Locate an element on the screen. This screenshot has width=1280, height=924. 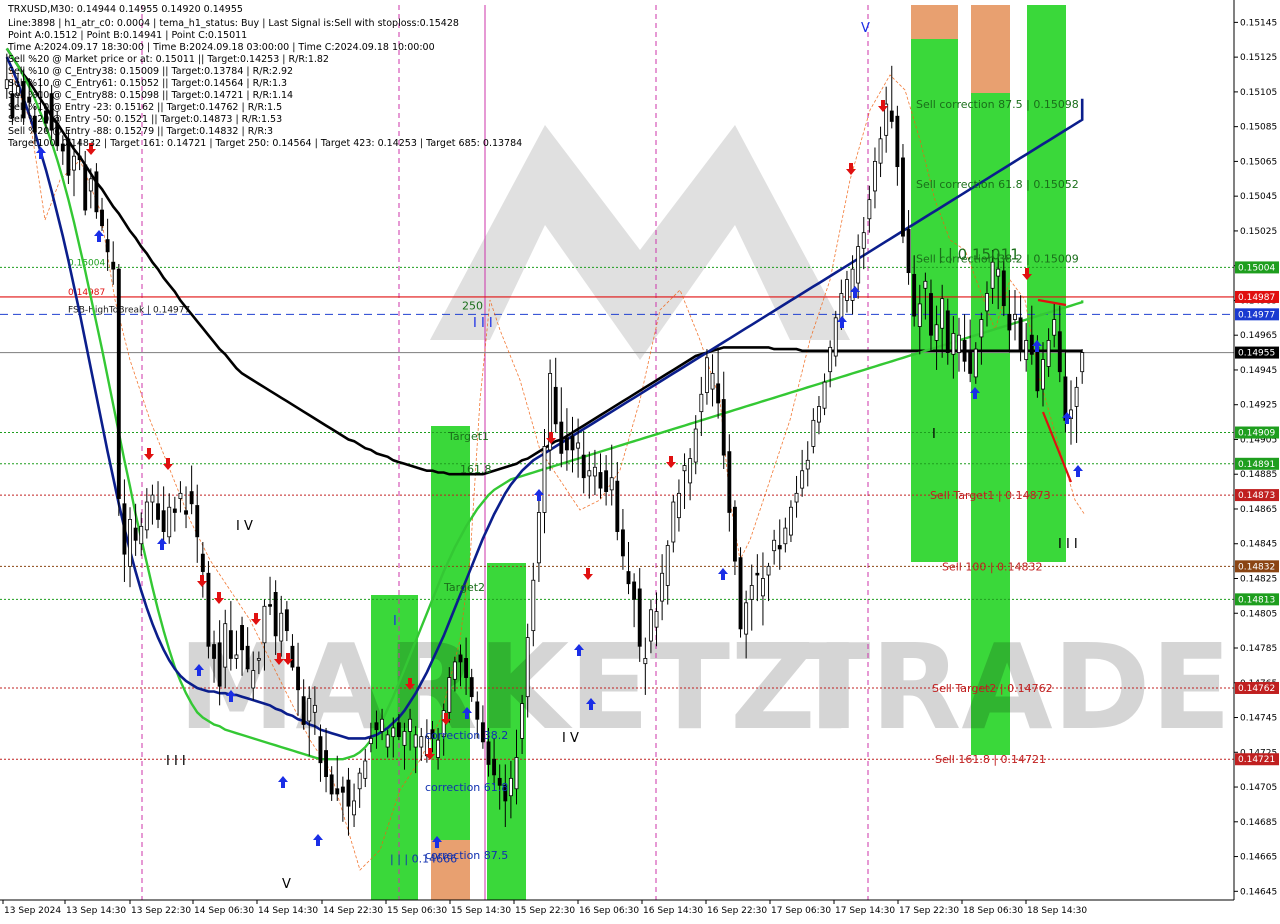
price-tag-label: 0.14891 is located at coordinates (1256, 465).